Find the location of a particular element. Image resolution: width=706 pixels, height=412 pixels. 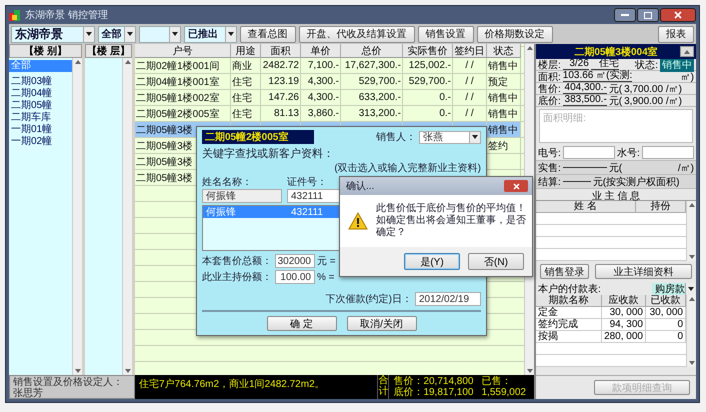

result-name: 何振锋 is located at coordinates (221, 212).